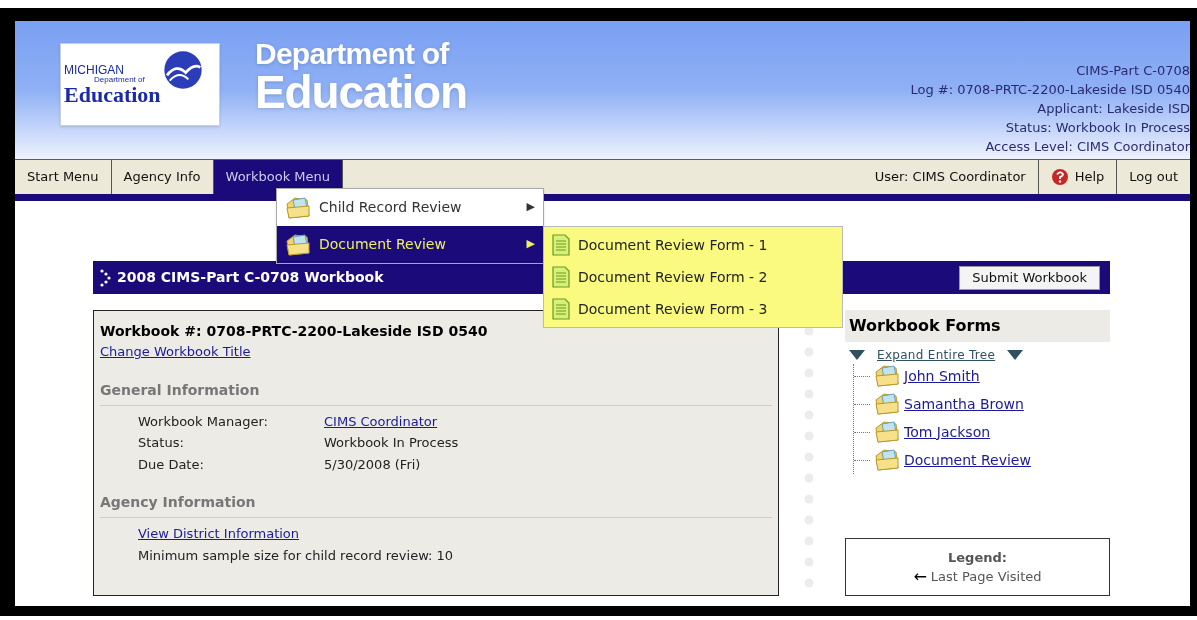 This screenshot has width=1197, height=620. I want to click on field-value: Workbook In Process, so click(391, 443).